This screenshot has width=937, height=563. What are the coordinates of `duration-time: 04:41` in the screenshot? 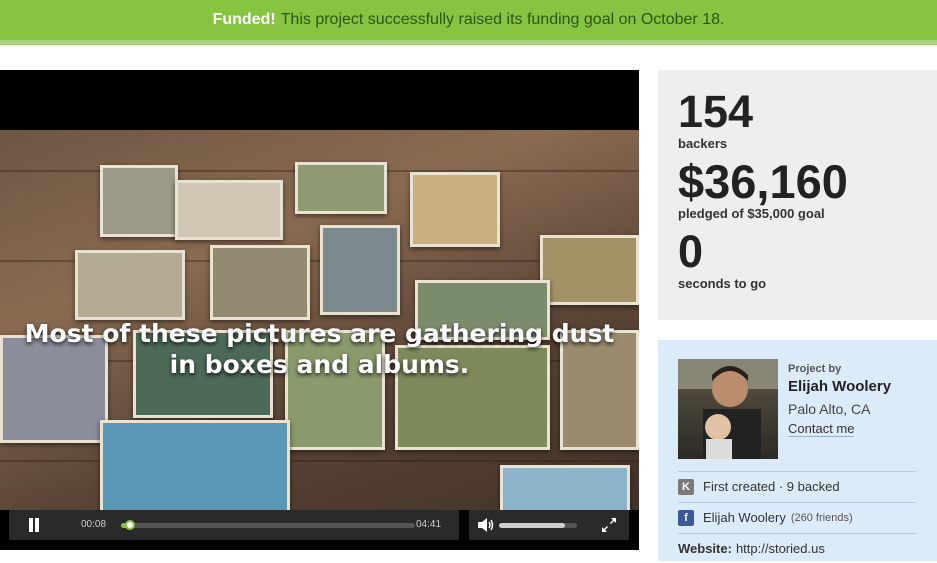 It's located at (429, 524).